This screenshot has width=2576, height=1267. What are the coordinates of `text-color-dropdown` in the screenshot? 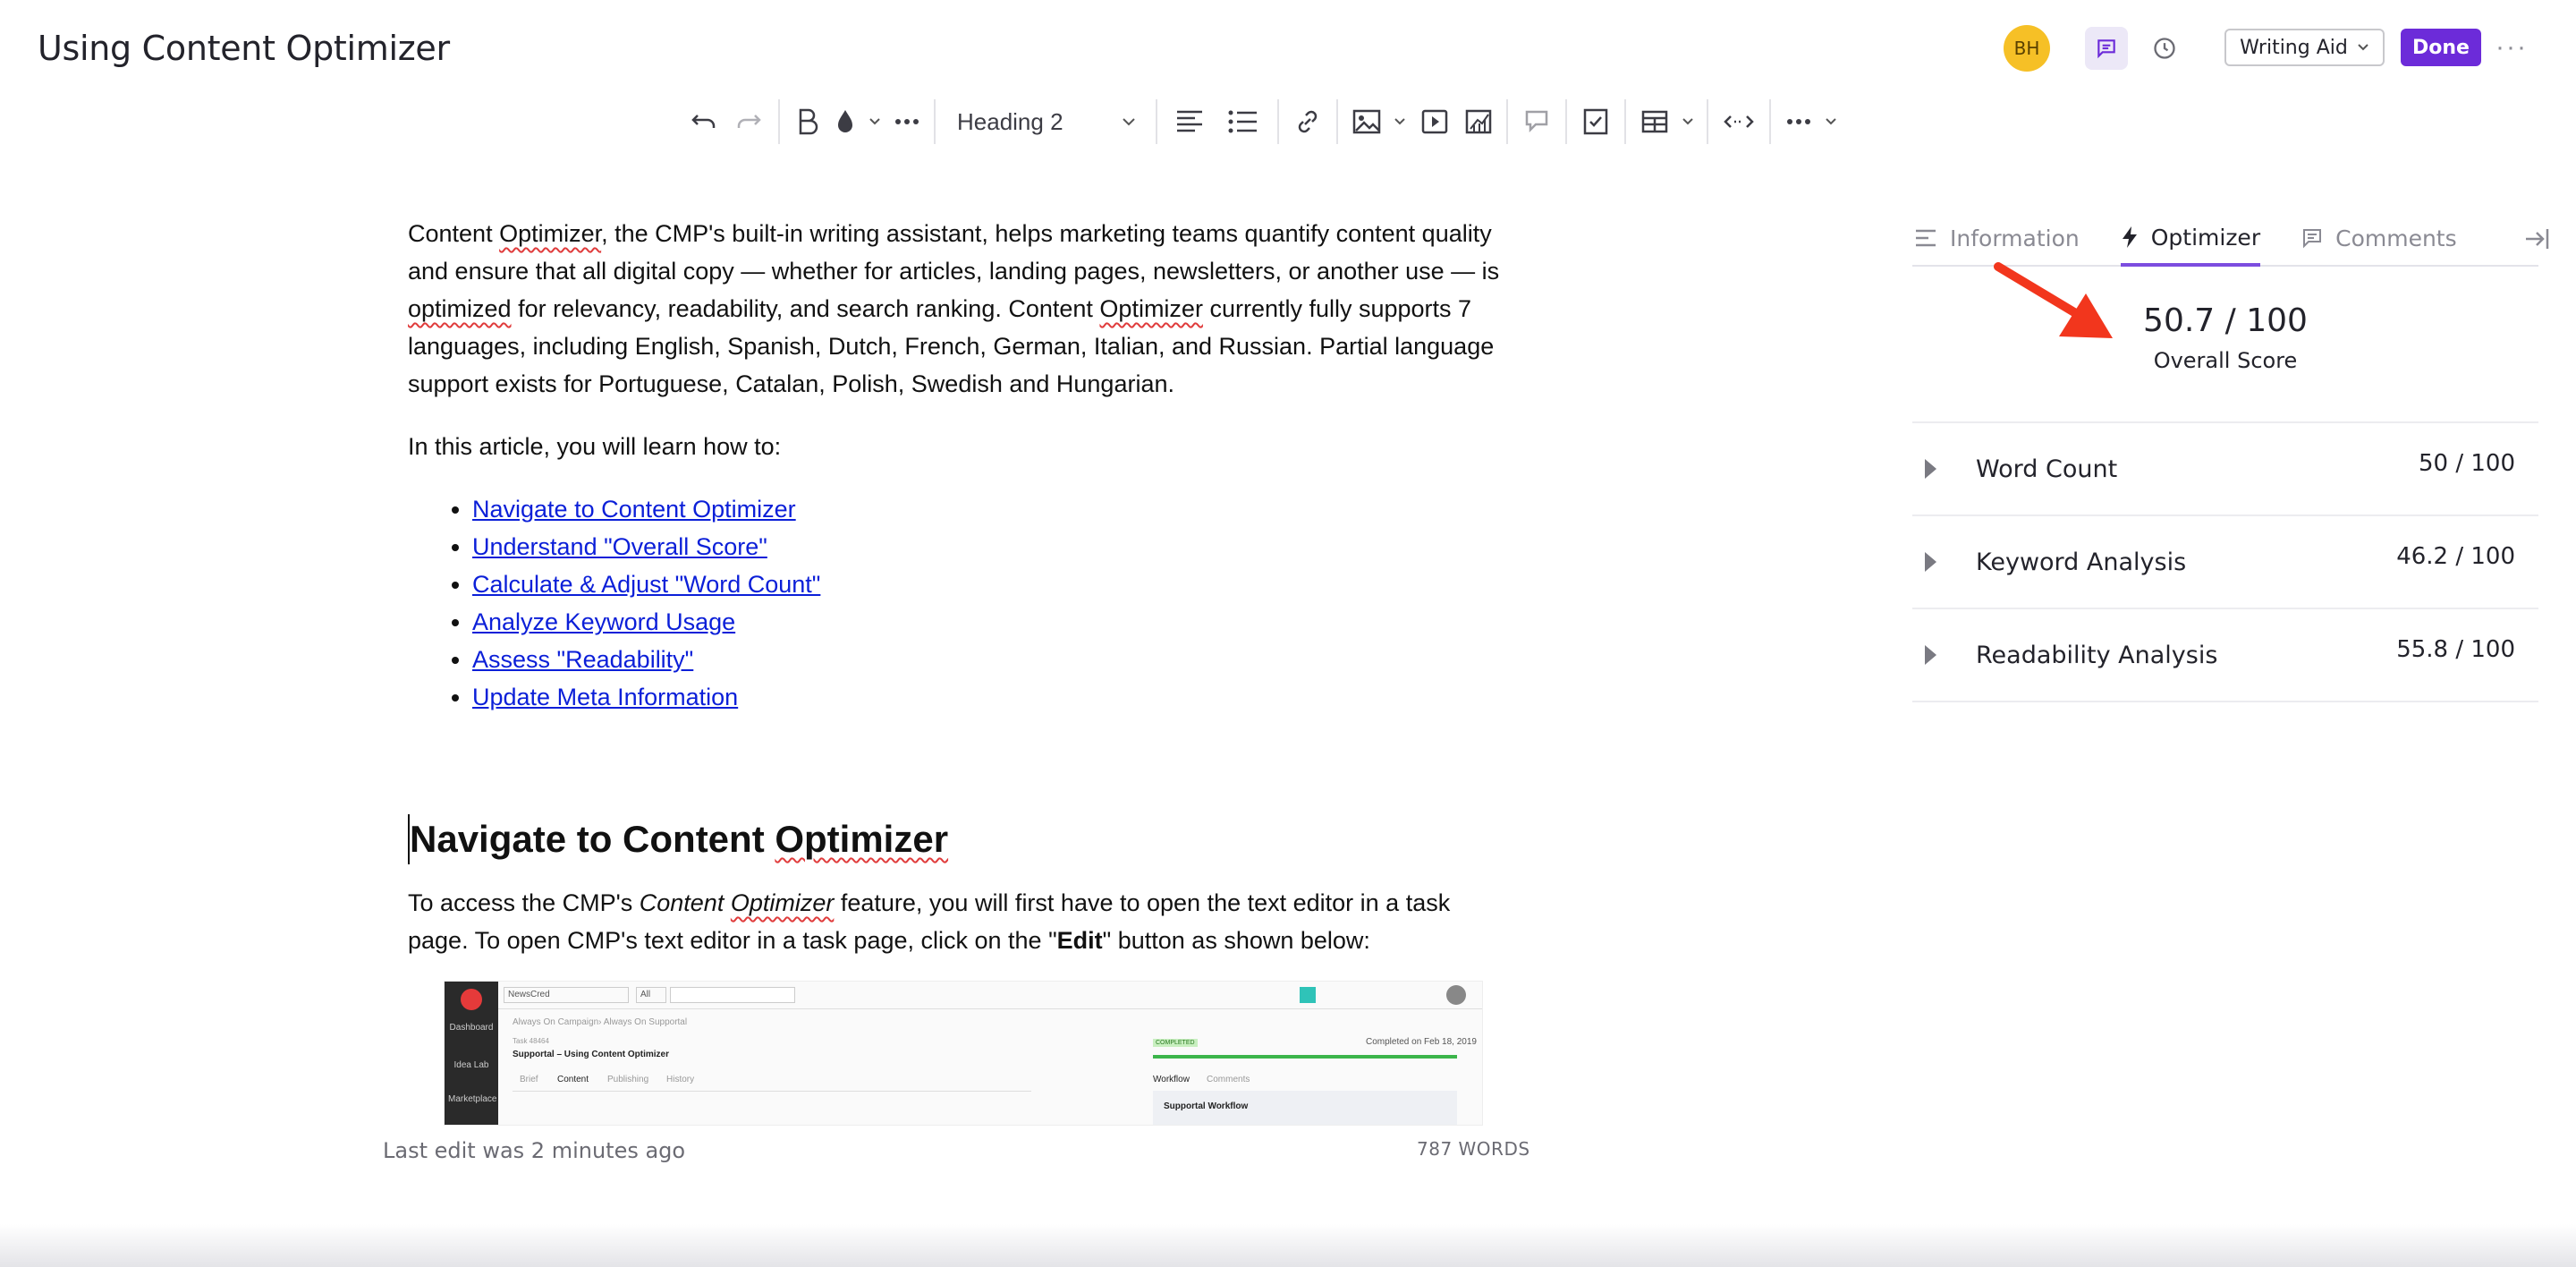 It's located at (874, 121).